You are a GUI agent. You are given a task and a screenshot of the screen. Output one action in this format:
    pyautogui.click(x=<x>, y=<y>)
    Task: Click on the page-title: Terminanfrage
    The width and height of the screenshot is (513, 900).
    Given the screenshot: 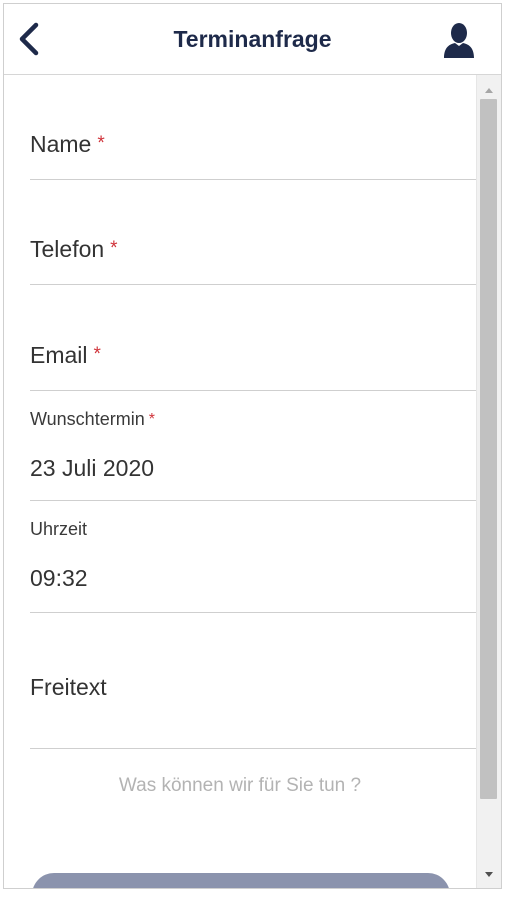 What is the action you would take?
    pyautogui.click(x=252, y=39)
    